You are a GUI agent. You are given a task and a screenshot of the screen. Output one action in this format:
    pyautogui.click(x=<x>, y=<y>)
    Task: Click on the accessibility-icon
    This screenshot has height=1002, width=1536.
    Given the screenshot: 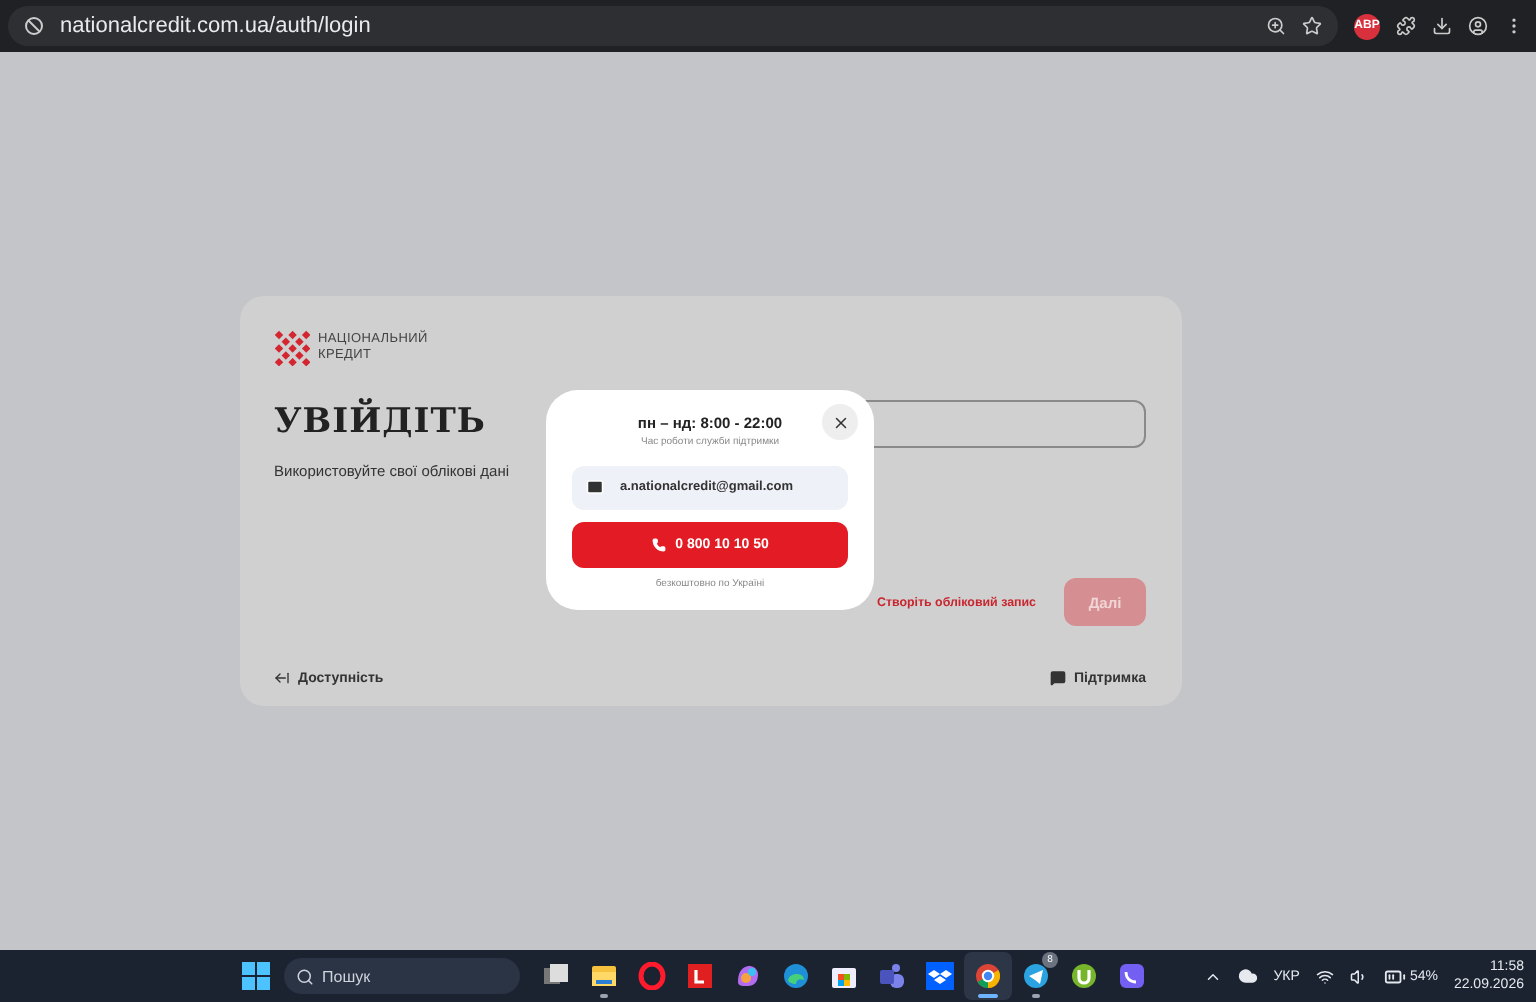 What is the action you would take?
    pyautogui.click(x=282, y=678)
    